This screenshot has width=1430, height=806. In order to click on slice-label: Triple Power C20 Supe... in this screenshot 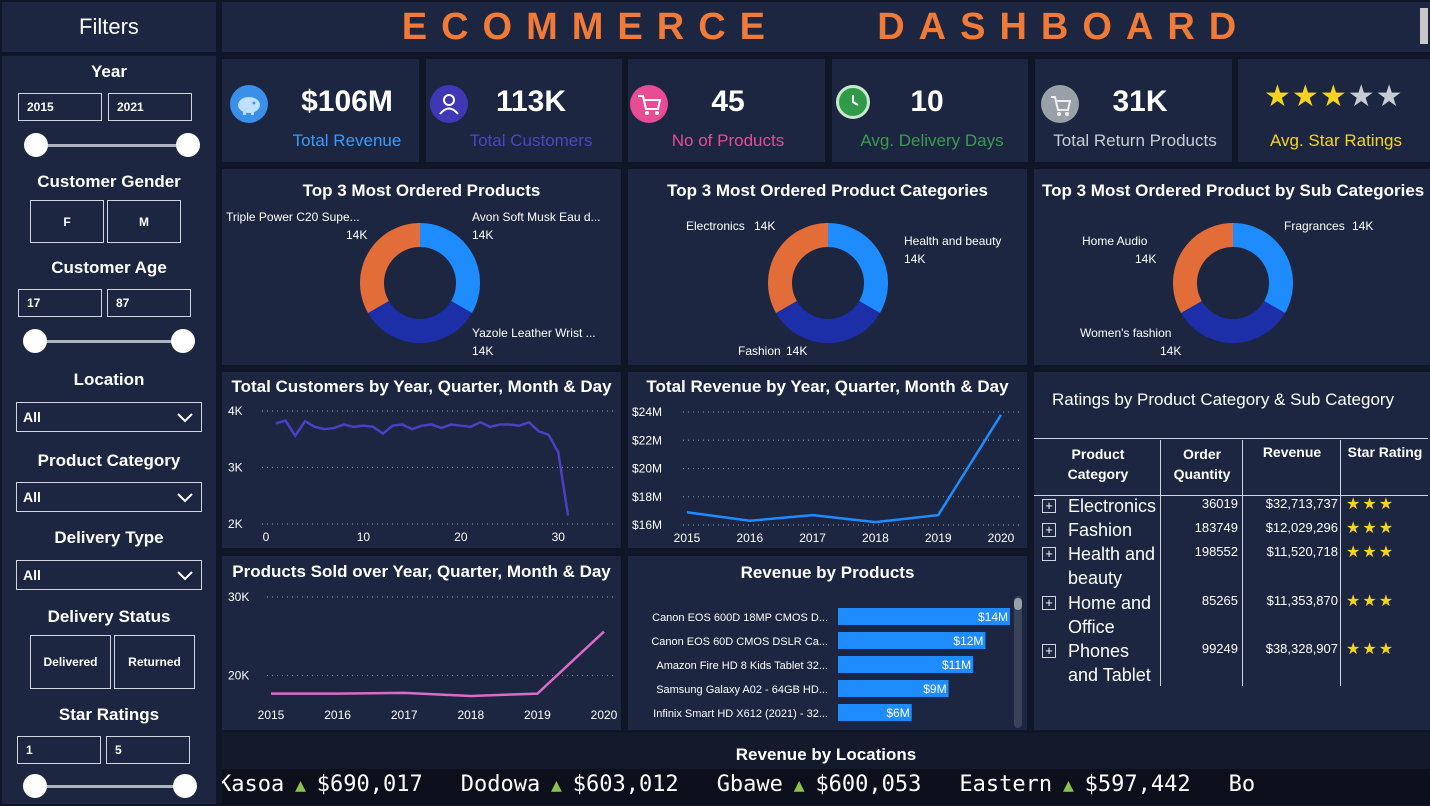, I will do `click(293, 217)`.